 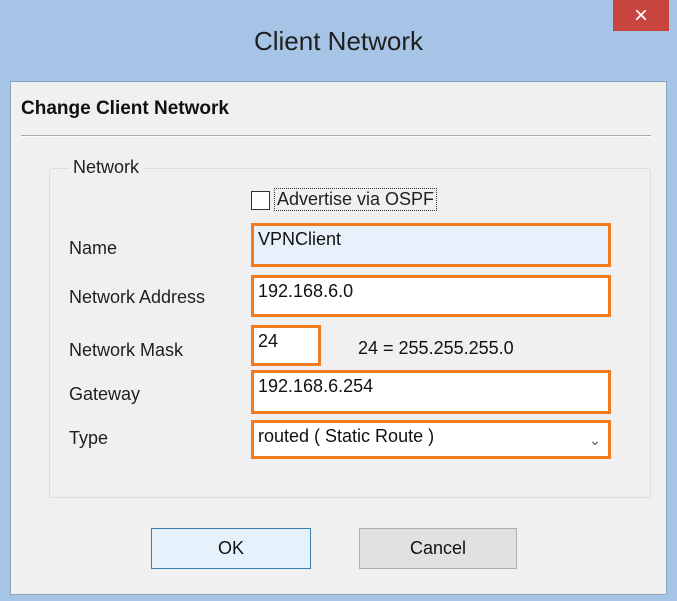 I want to click on cancel-button: Cancel, so click(x=438, y=548).